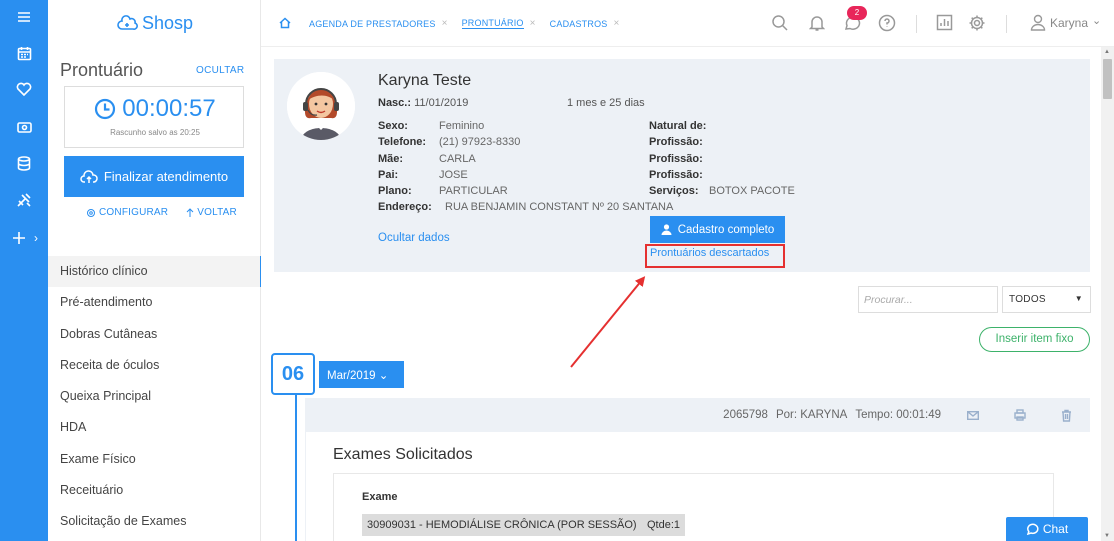 This screenshot has height=541, width=1114. Describe the element at coordinates (525, 128) in the screenshot. I see `field-row: Sexo: Feminino` at that location.